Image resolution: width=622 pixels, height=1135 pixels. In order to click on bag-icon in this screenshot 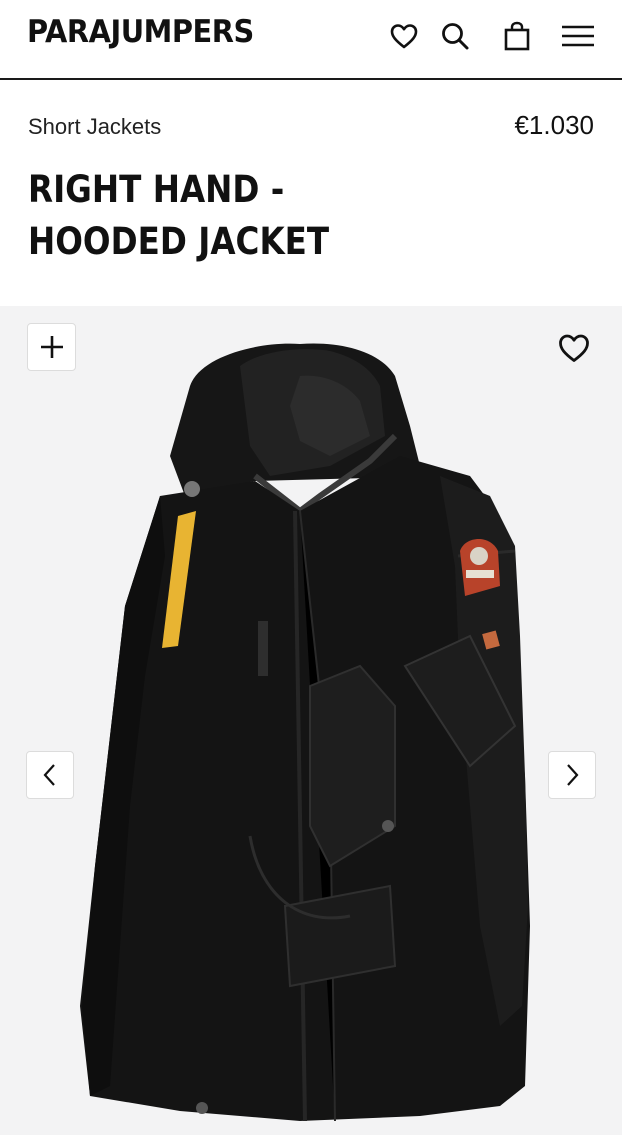, I will do `click(517, 36)`.